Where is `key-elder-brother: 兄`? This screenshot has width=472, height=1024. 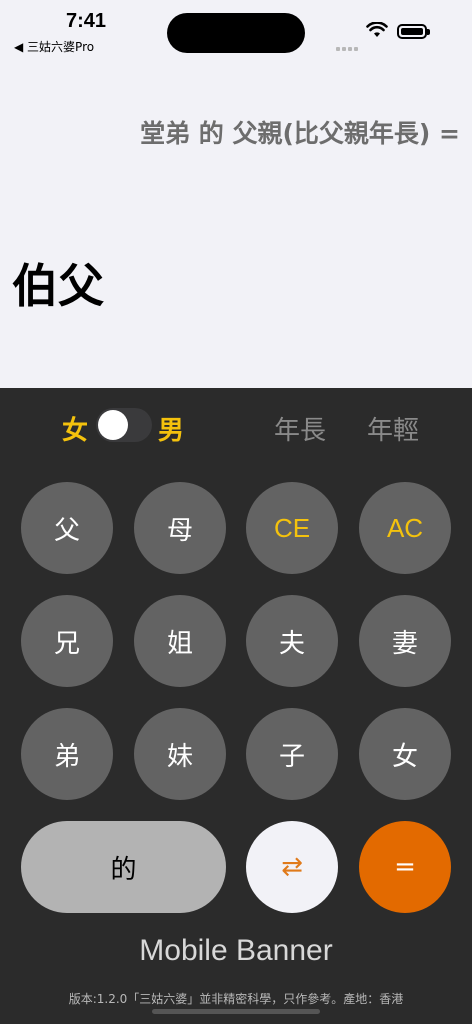
key-elder-brother: 兄 is located at coordinates (67, 641).